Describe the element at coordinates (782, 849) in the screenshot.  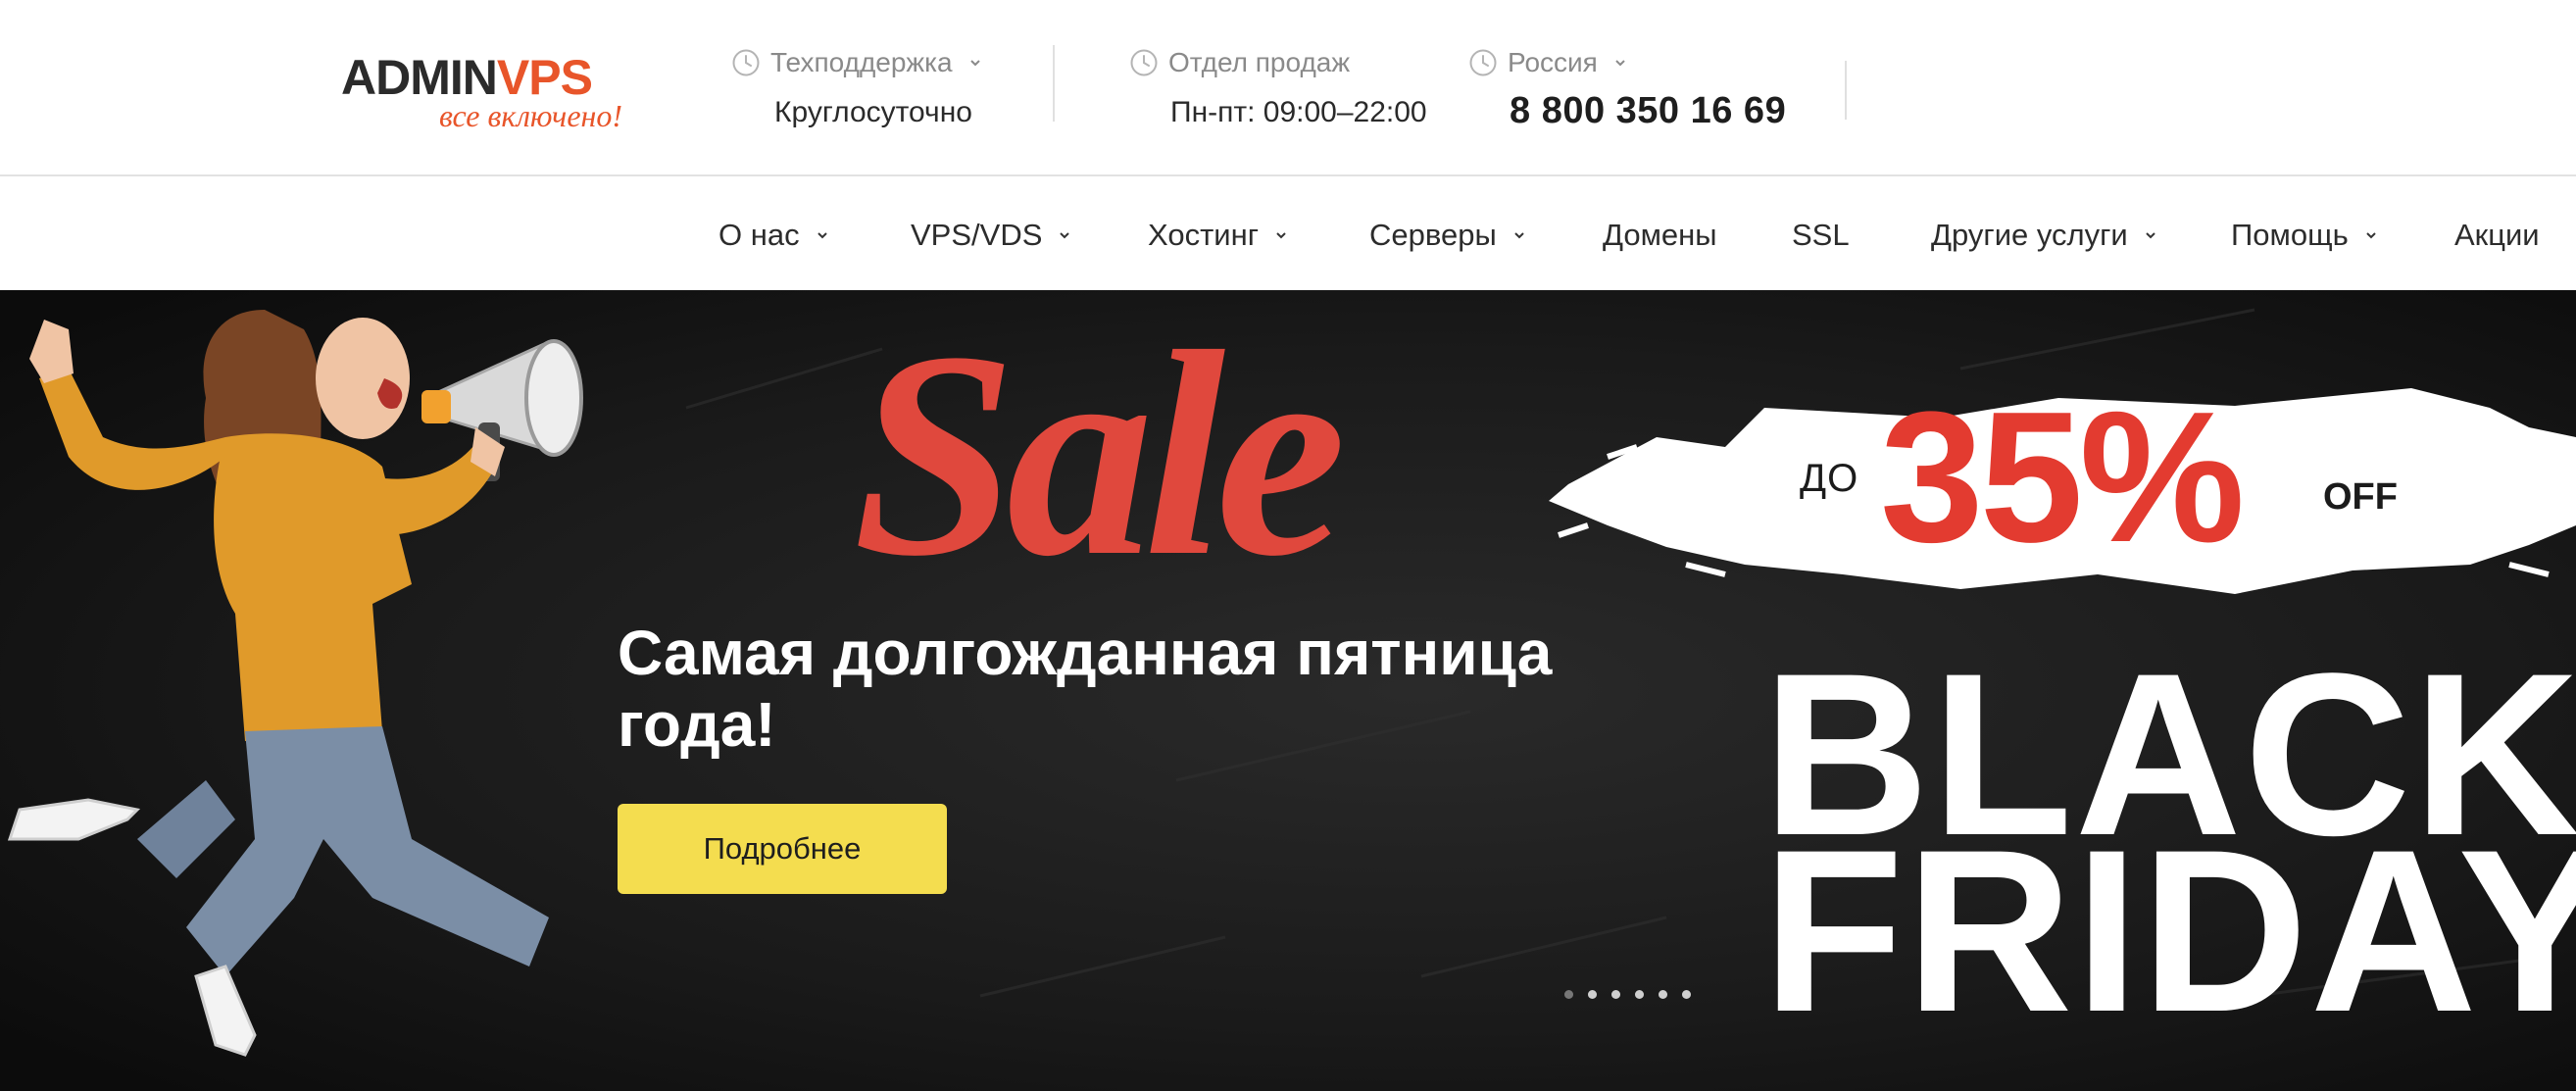
I see `more-details-button: Подробнее` at that location.